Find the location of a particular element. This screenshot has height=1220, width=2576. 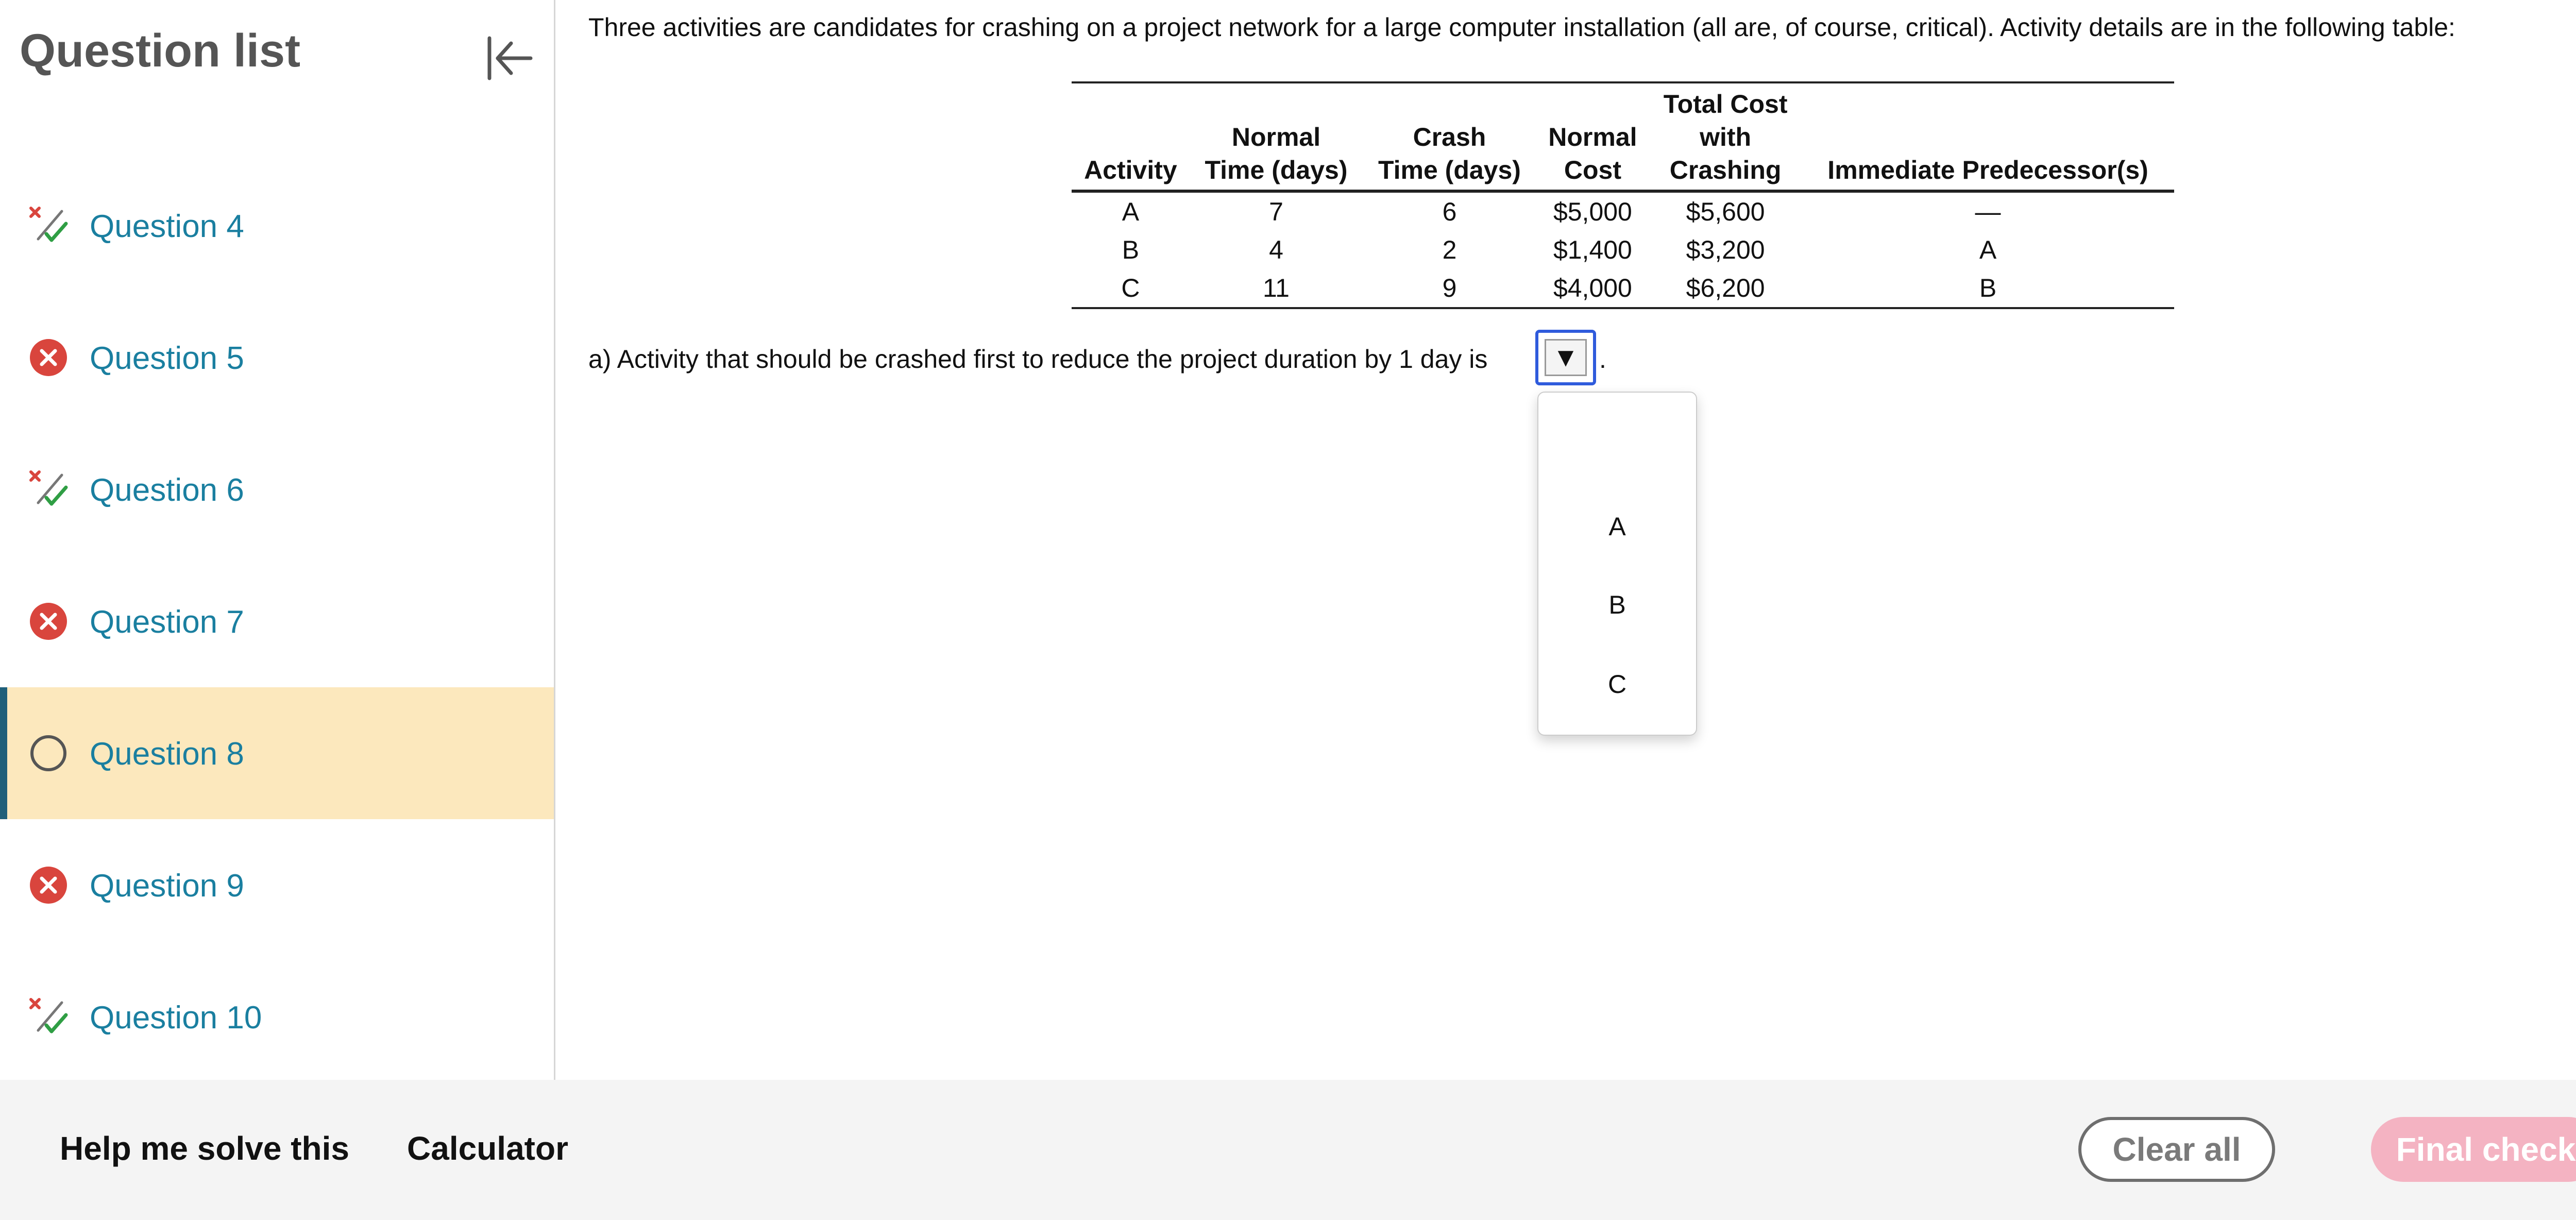

dropdown-toggle: ▼ is located at coordinates (1566, 358).